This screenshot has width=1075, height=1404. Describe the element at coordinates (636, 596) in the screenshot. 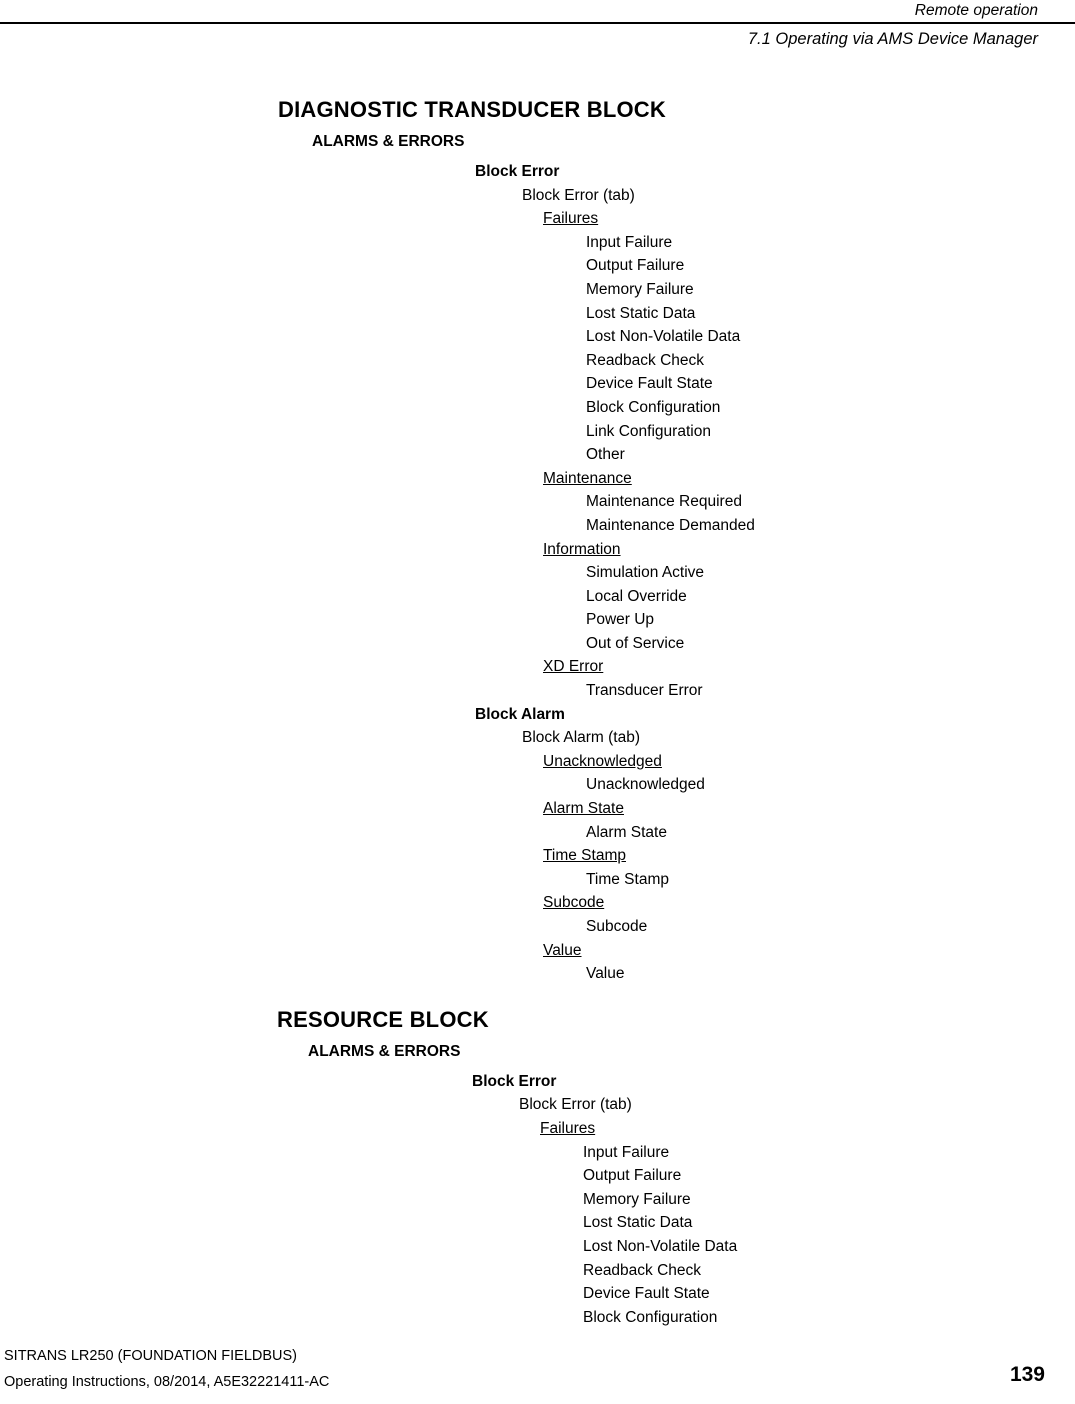

I see `outline-item-local-override: Local Override` at that location.